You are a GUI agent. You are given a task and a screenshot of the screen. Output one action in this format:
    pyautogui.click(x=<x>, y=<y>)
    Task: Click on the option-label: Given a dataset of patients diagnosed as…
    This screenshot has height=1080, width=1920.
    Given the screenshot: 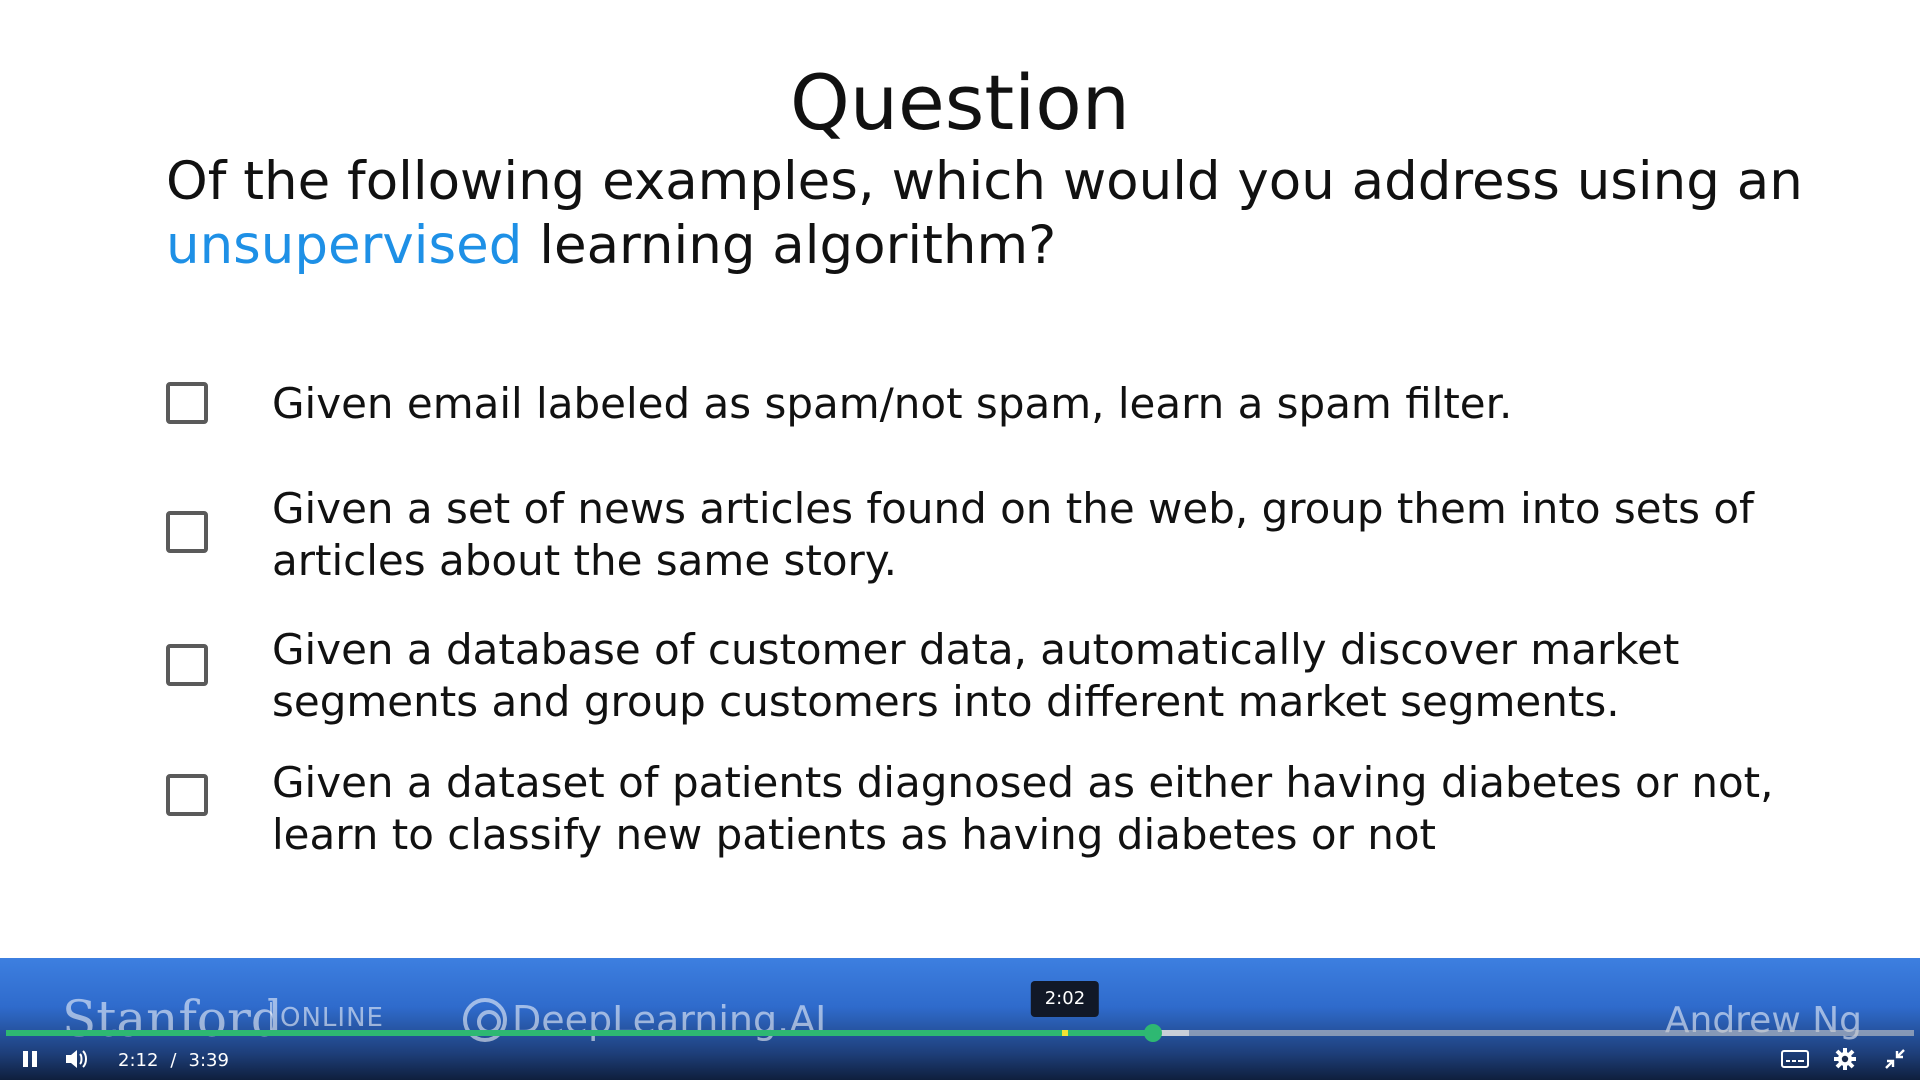 What is the action you would take?
    pyautogui.click(x=1023, y=808)
    